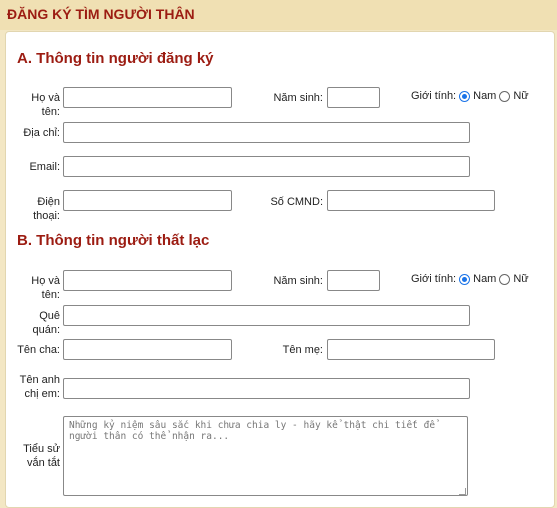  I want to click on registrant-email-label: Email:, so click(44, 167).